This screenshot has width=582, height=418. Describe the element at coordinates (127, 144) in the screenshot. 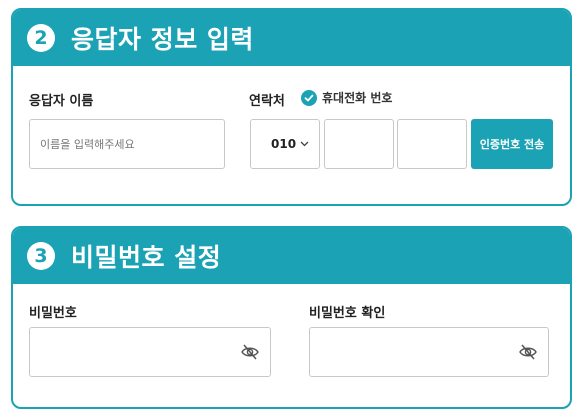

I see `name-input` at that location.